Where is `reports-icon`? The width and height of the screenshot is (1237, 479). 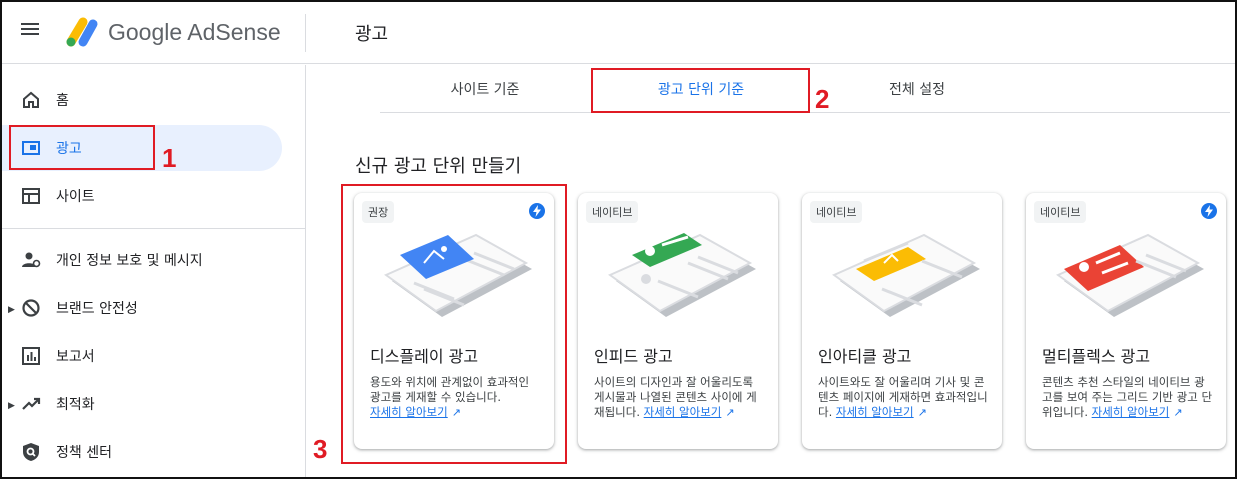 reports-icon is located at coordinates (31, 356).